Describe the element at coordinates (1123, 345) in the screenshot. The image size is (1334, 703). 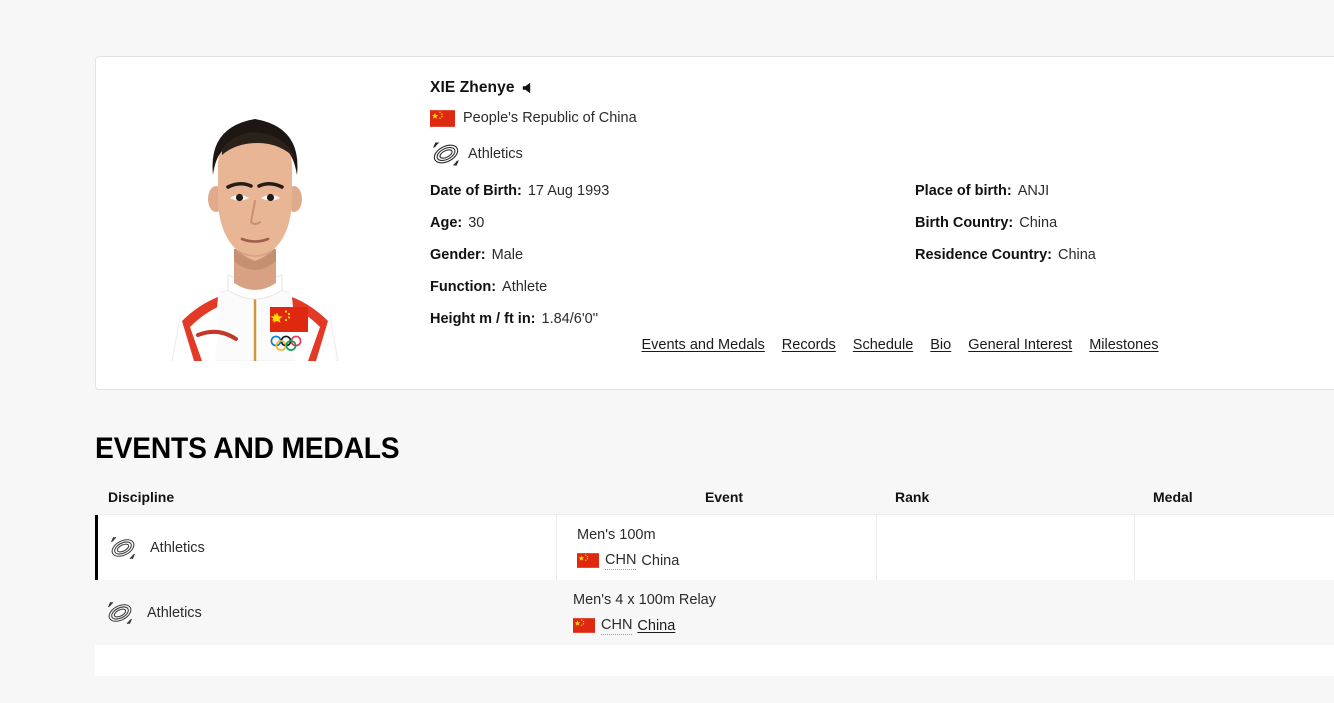
I see `tab-milestones: Milestones` at that location.